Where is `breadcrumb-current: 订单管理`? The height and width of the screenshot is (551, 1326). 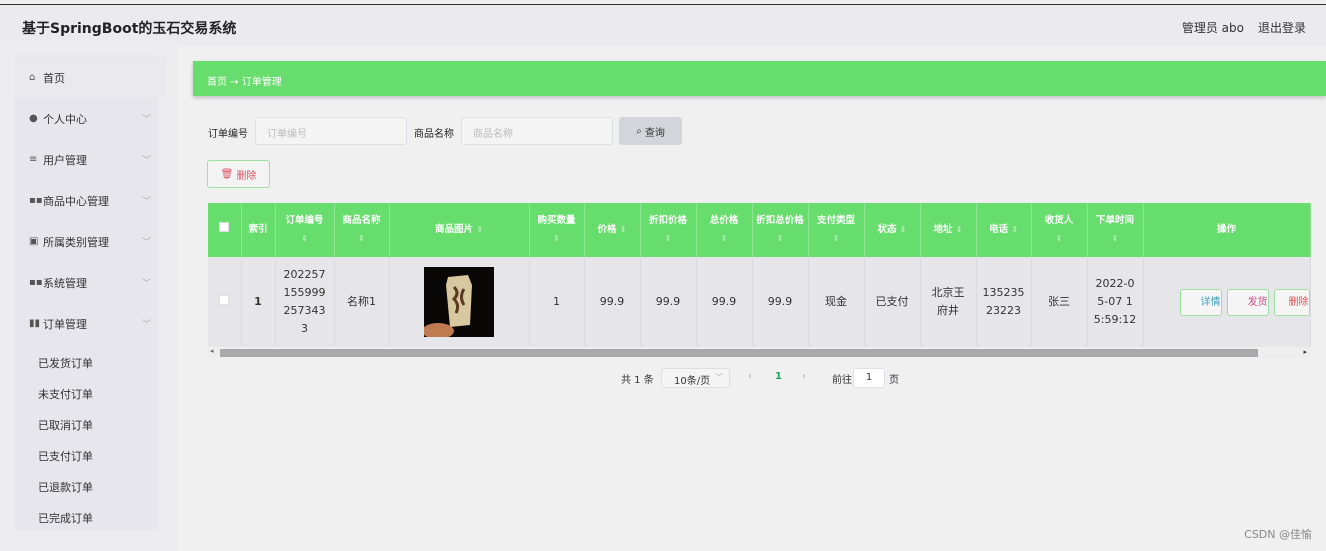 breadcrumb-current: 订单管理 is located at coordinates (261, 82).